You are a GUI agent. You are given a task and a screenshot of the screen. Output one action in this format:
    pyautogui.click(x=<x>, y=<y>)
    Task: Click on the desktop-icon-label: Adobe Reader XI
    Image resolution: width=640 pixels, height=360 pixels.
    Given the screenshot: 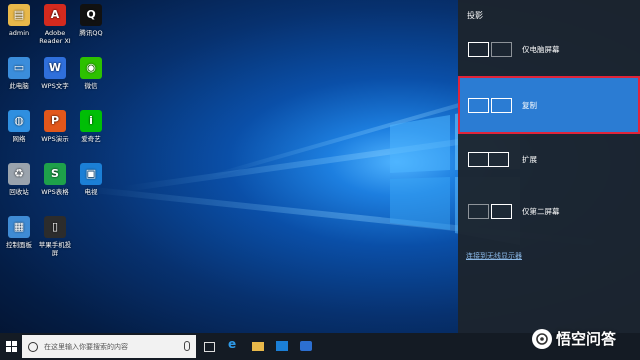 What is the action you would take?
    pyautogui.click(x=55, y=37)
    